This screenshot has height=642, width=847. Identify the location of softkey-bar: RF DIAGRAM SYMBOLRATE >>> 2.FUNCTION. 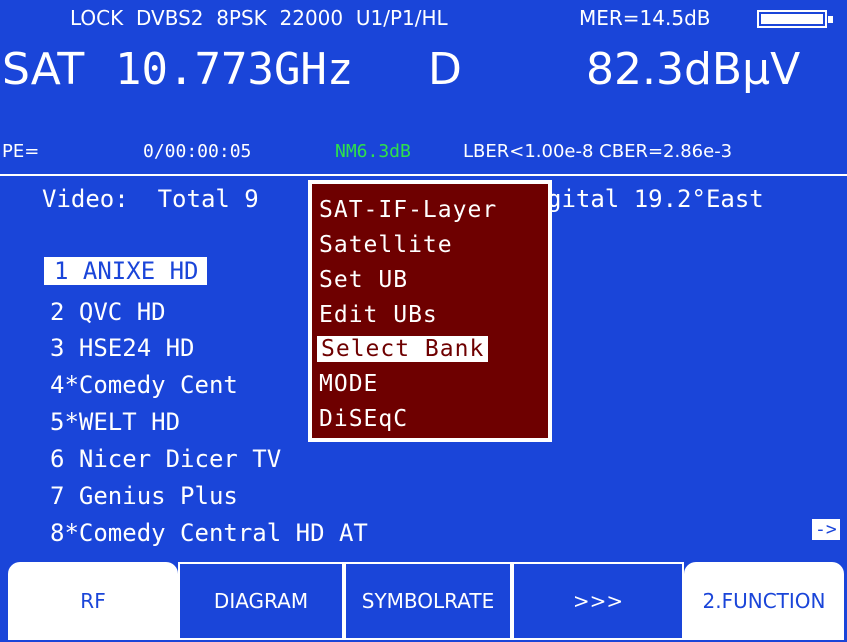
(423, 601).